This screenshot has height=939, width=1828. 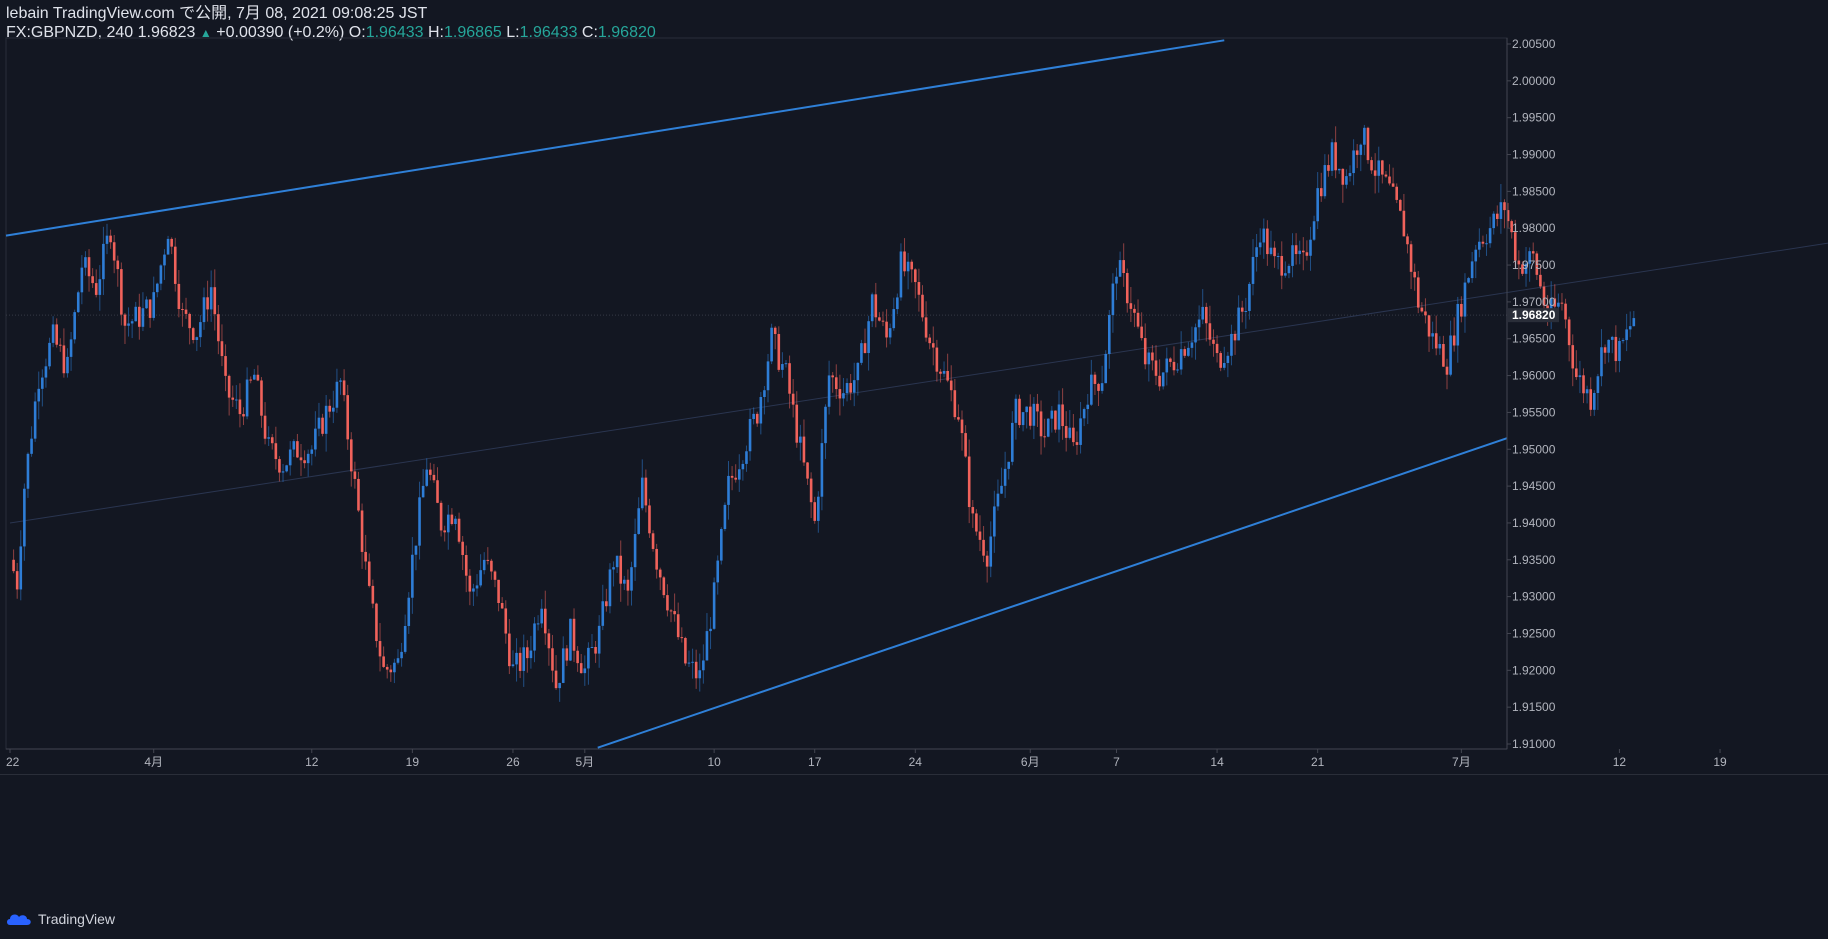 What do you see at coordinates (413, 762) in the screenshot?
I see `time-tick-label: 19` at bounding box center [413, 762].